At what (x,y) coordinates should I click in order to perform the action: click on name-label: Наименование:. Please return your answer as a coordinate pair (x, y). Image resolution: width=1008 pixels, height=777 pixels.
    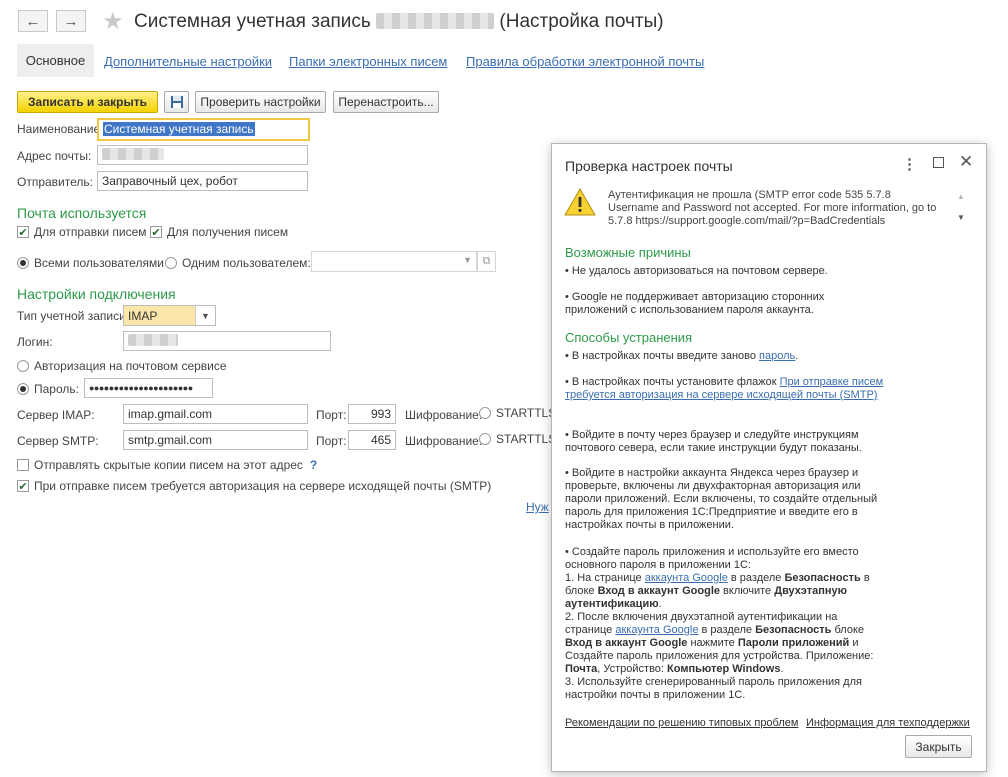
    Looking at the image, I should click on (60, 129).